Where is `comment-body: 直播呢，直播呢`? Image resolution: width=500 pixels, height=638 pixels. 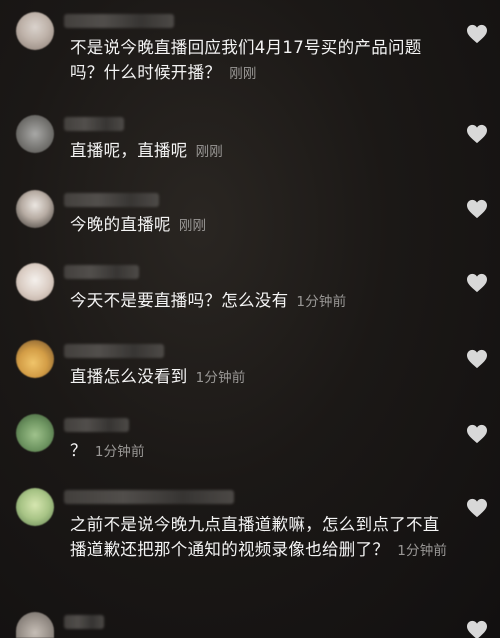
comment-body: 直播呢，直播呢 is located at coordinates (129, 150).